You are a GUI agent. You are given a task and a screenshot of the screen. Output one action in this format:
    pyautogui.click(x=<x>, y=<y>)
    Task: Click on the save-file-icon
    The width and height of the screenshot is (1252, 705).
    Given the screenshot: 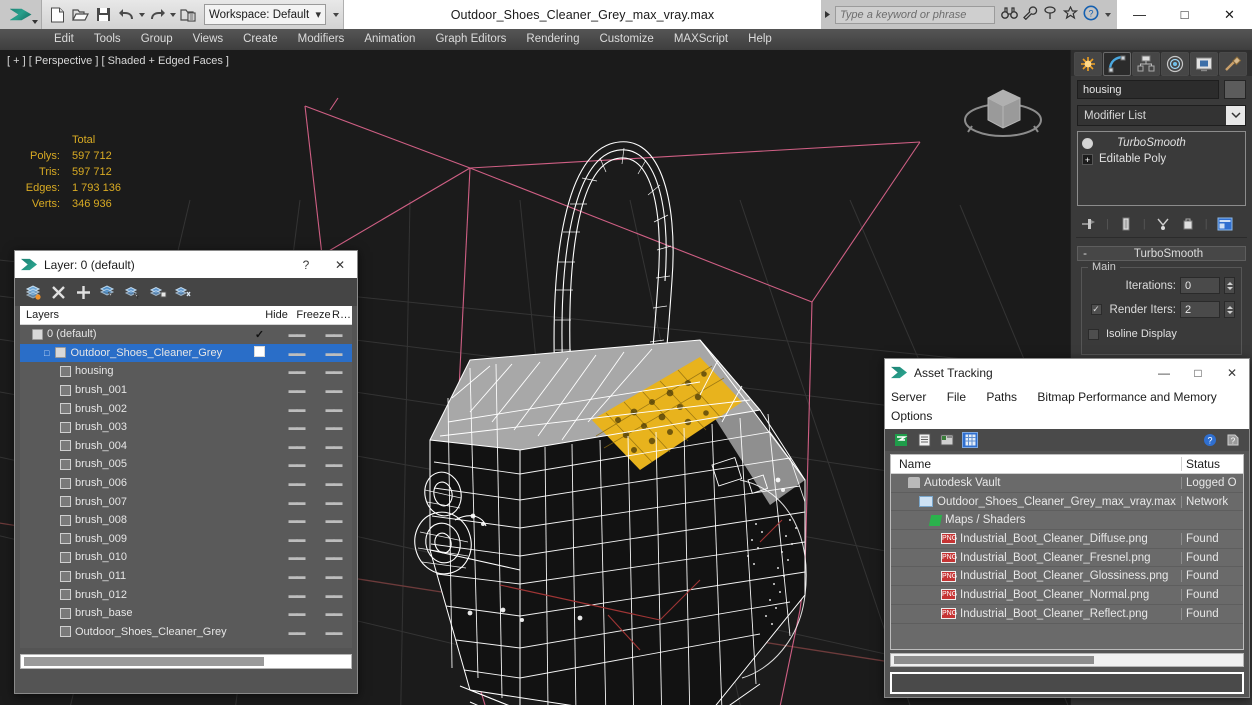 What is the action you would take?
    pyautogui.click(x=103, y=15)
    